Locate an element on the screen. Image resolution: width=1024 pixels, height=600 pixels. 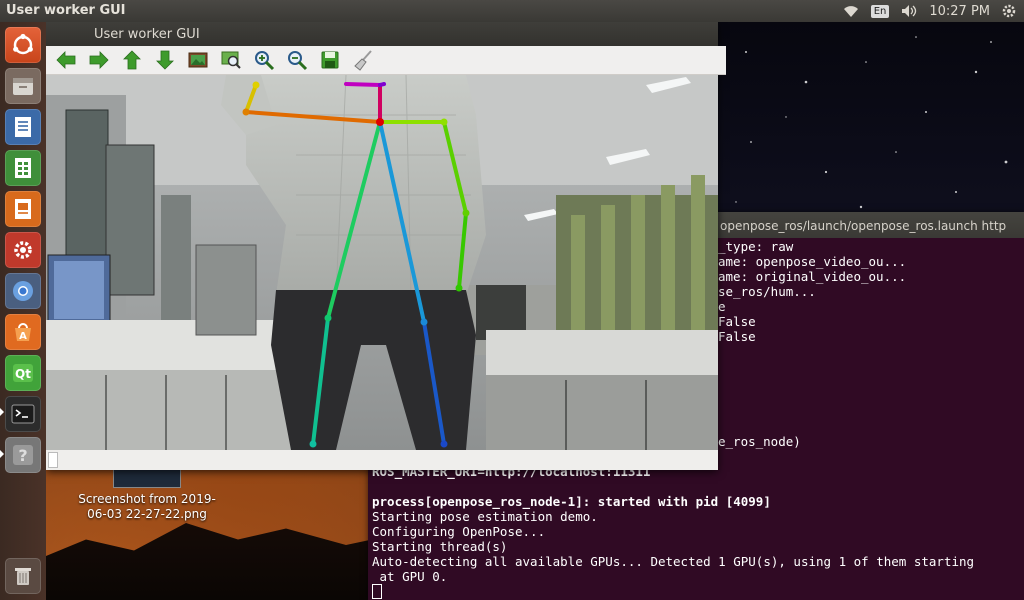
unknown-app-icon: ? is located at coordinates (23, 455).